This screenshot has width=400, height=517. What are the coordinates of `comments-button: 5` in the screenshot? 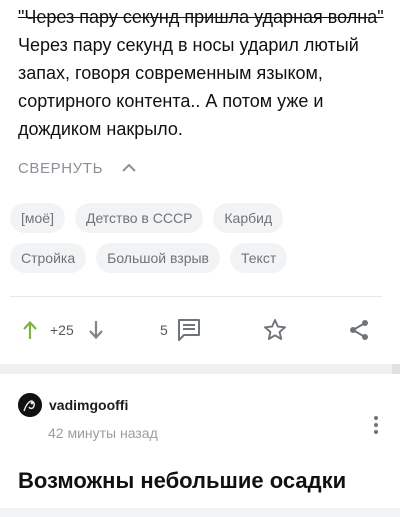 It's located at (181, 330).